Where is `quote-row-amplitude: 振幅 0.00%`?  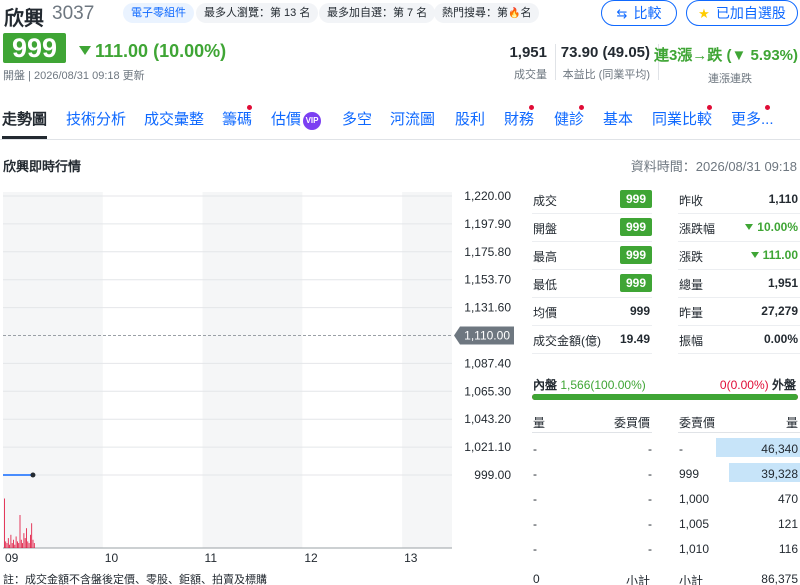
quote-row-amplitude: 振幅 0.00% is located at coordinates (739, 340).